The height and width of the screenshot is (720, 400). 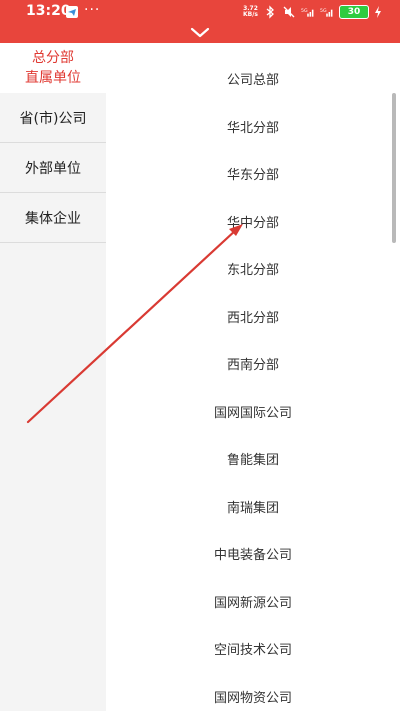 What do you see at coordinates (354, 12) in the screenshot?
I see `battery-indicator: 30` at bounding box center [354, 12].